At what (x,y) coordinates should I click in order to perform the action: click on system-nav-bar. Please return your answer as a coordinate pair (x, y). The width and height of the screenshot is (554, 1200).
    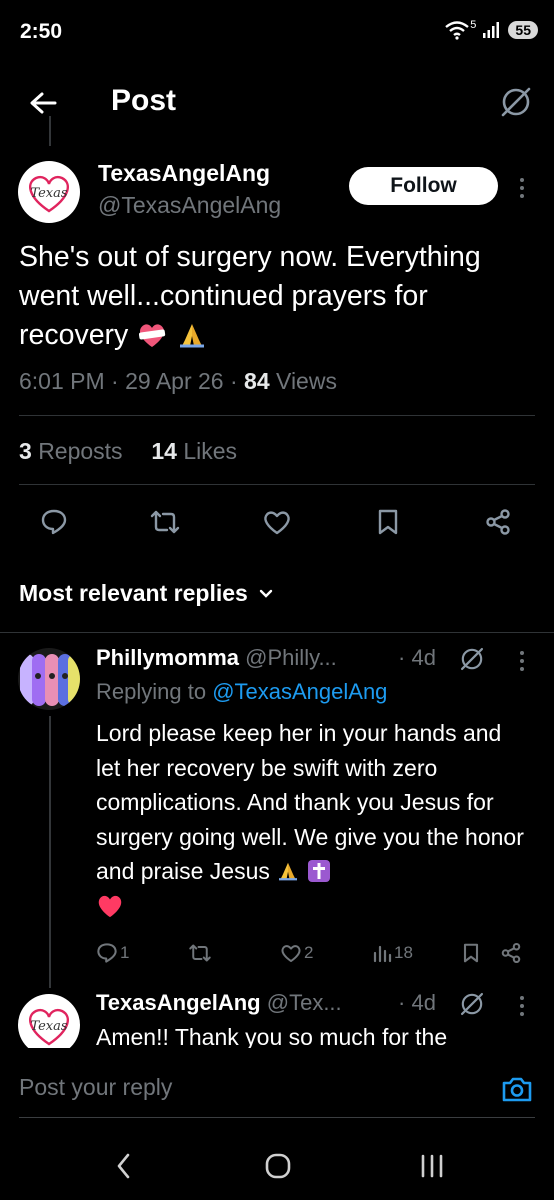
    Looking at the image, I should click on (277, 1165).